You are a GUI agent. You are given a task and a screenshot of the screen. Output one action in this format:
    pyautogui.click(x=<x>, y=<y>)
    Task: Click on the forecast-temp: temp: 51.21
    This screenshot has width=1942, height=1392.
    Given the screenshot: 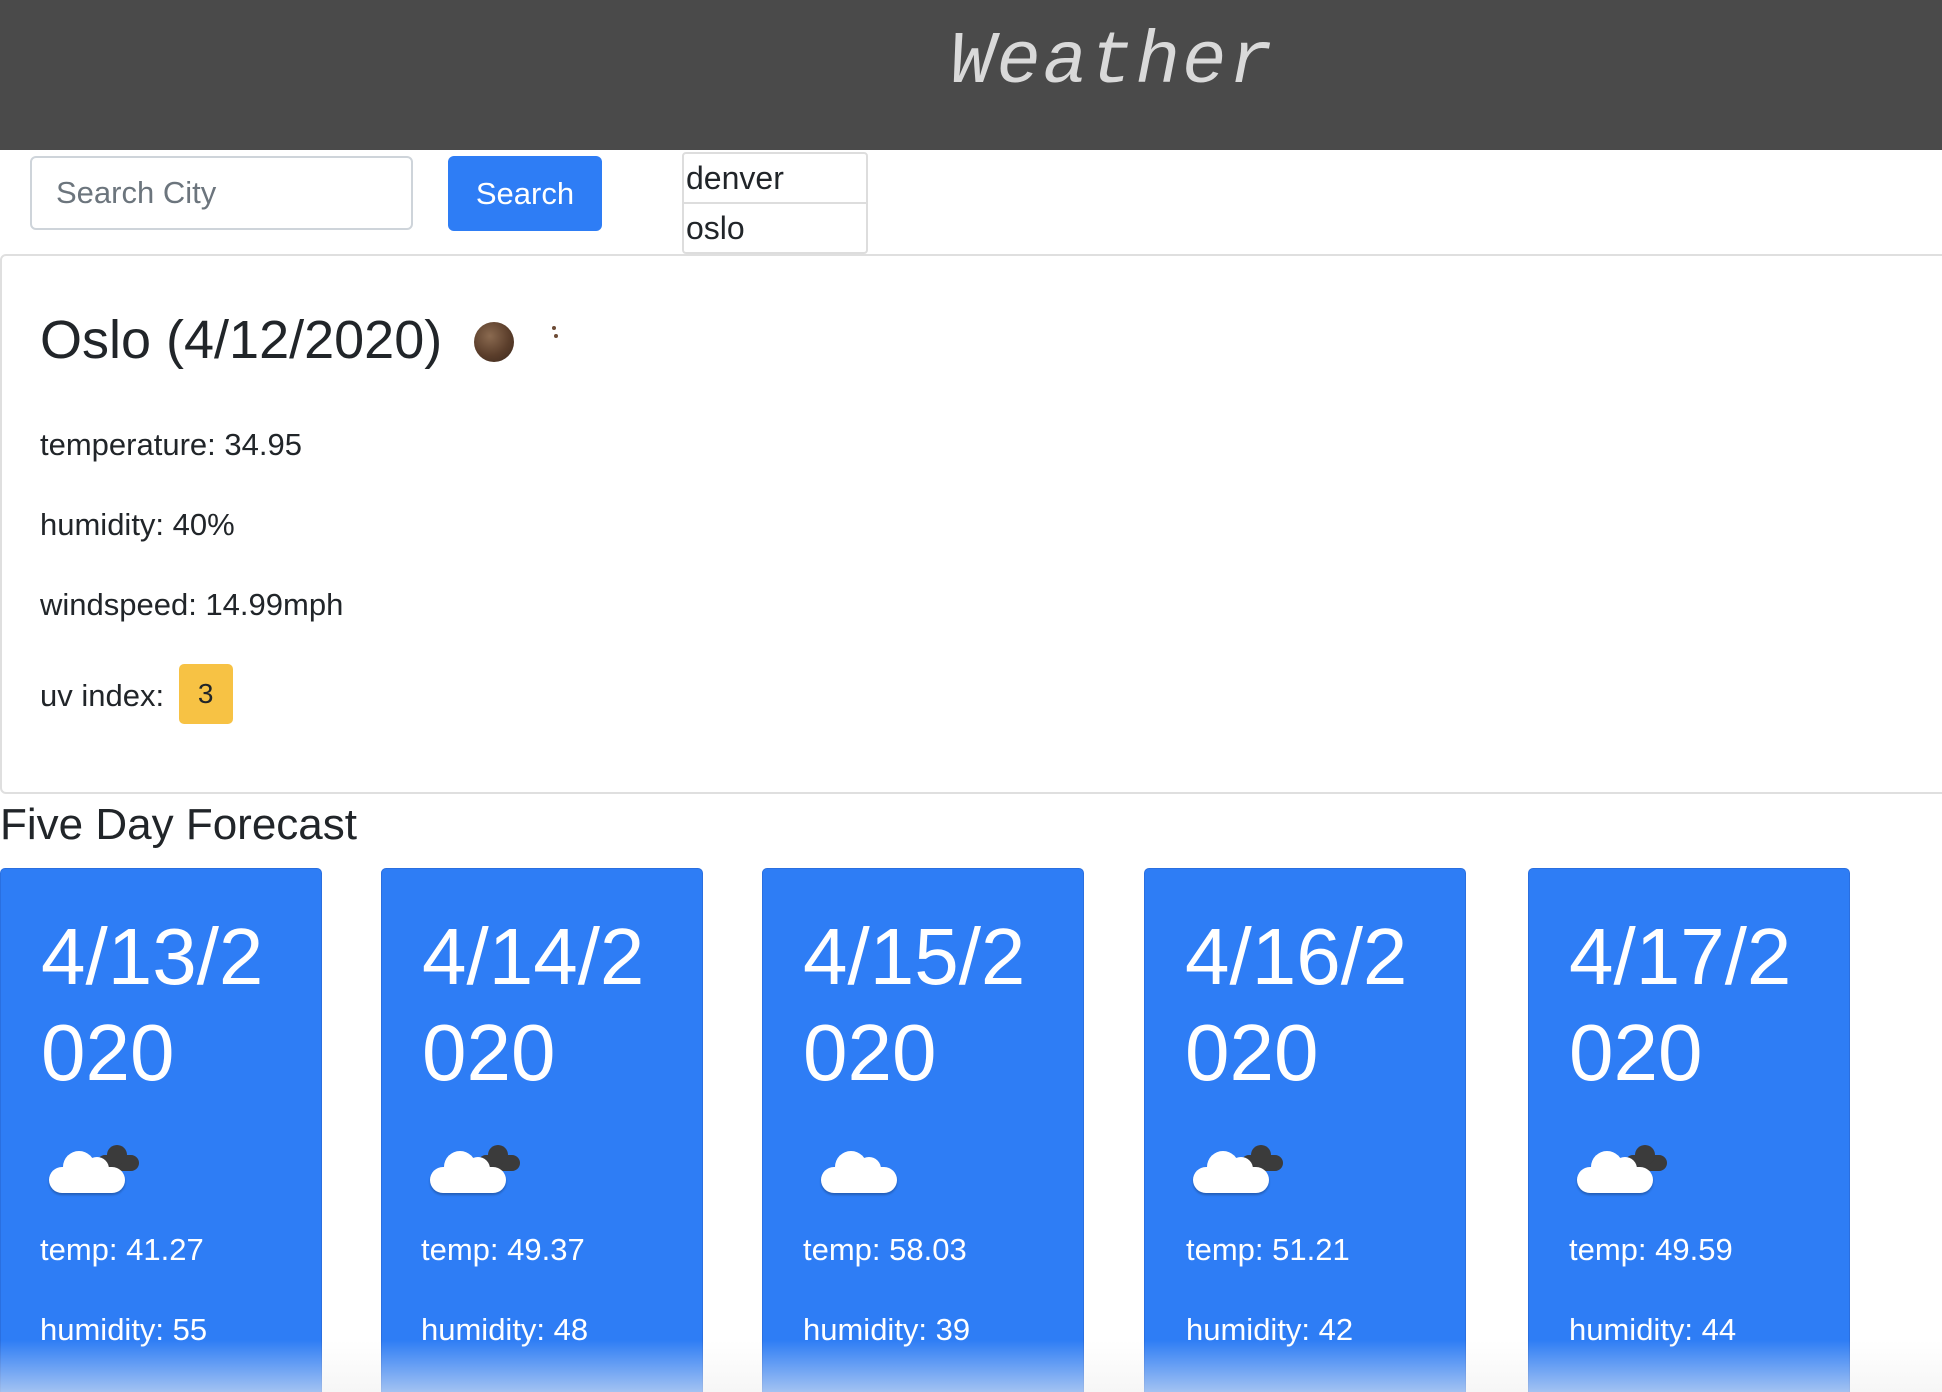 What is the action you would take?
    pyautogui.click(x=1268, y=1249)
    